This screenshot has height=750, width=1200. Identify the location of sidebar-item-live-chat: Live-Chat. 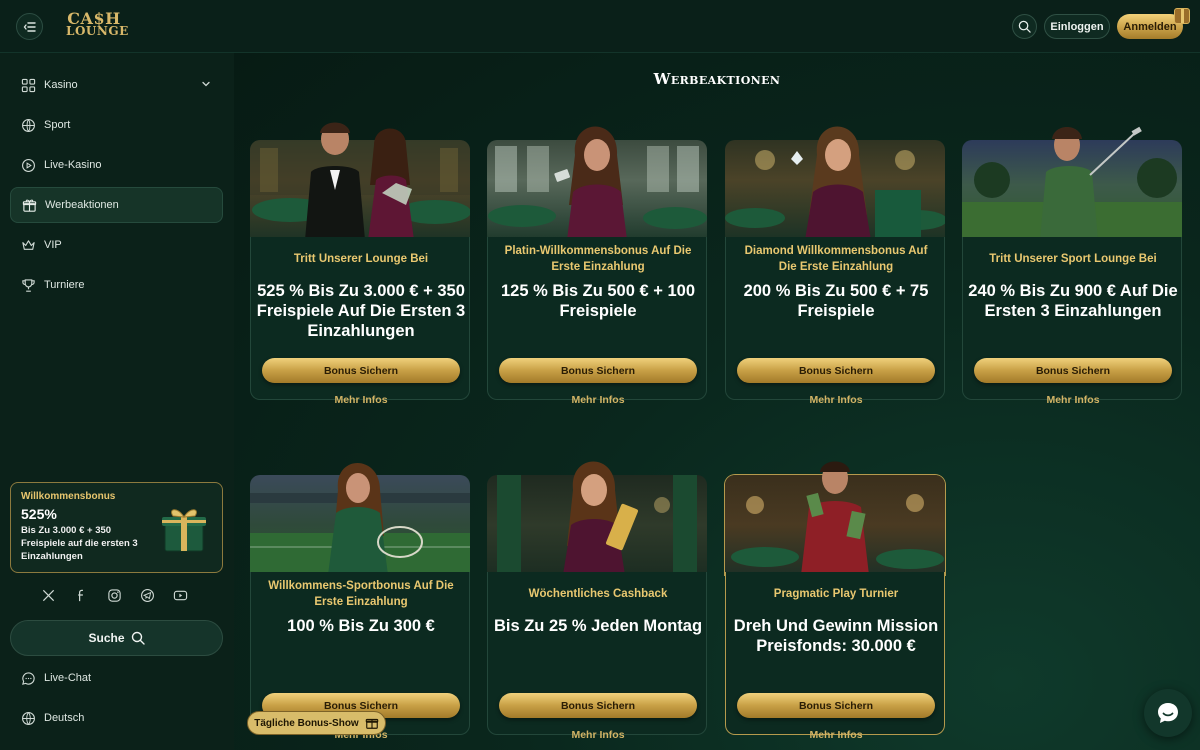
(116, 678).